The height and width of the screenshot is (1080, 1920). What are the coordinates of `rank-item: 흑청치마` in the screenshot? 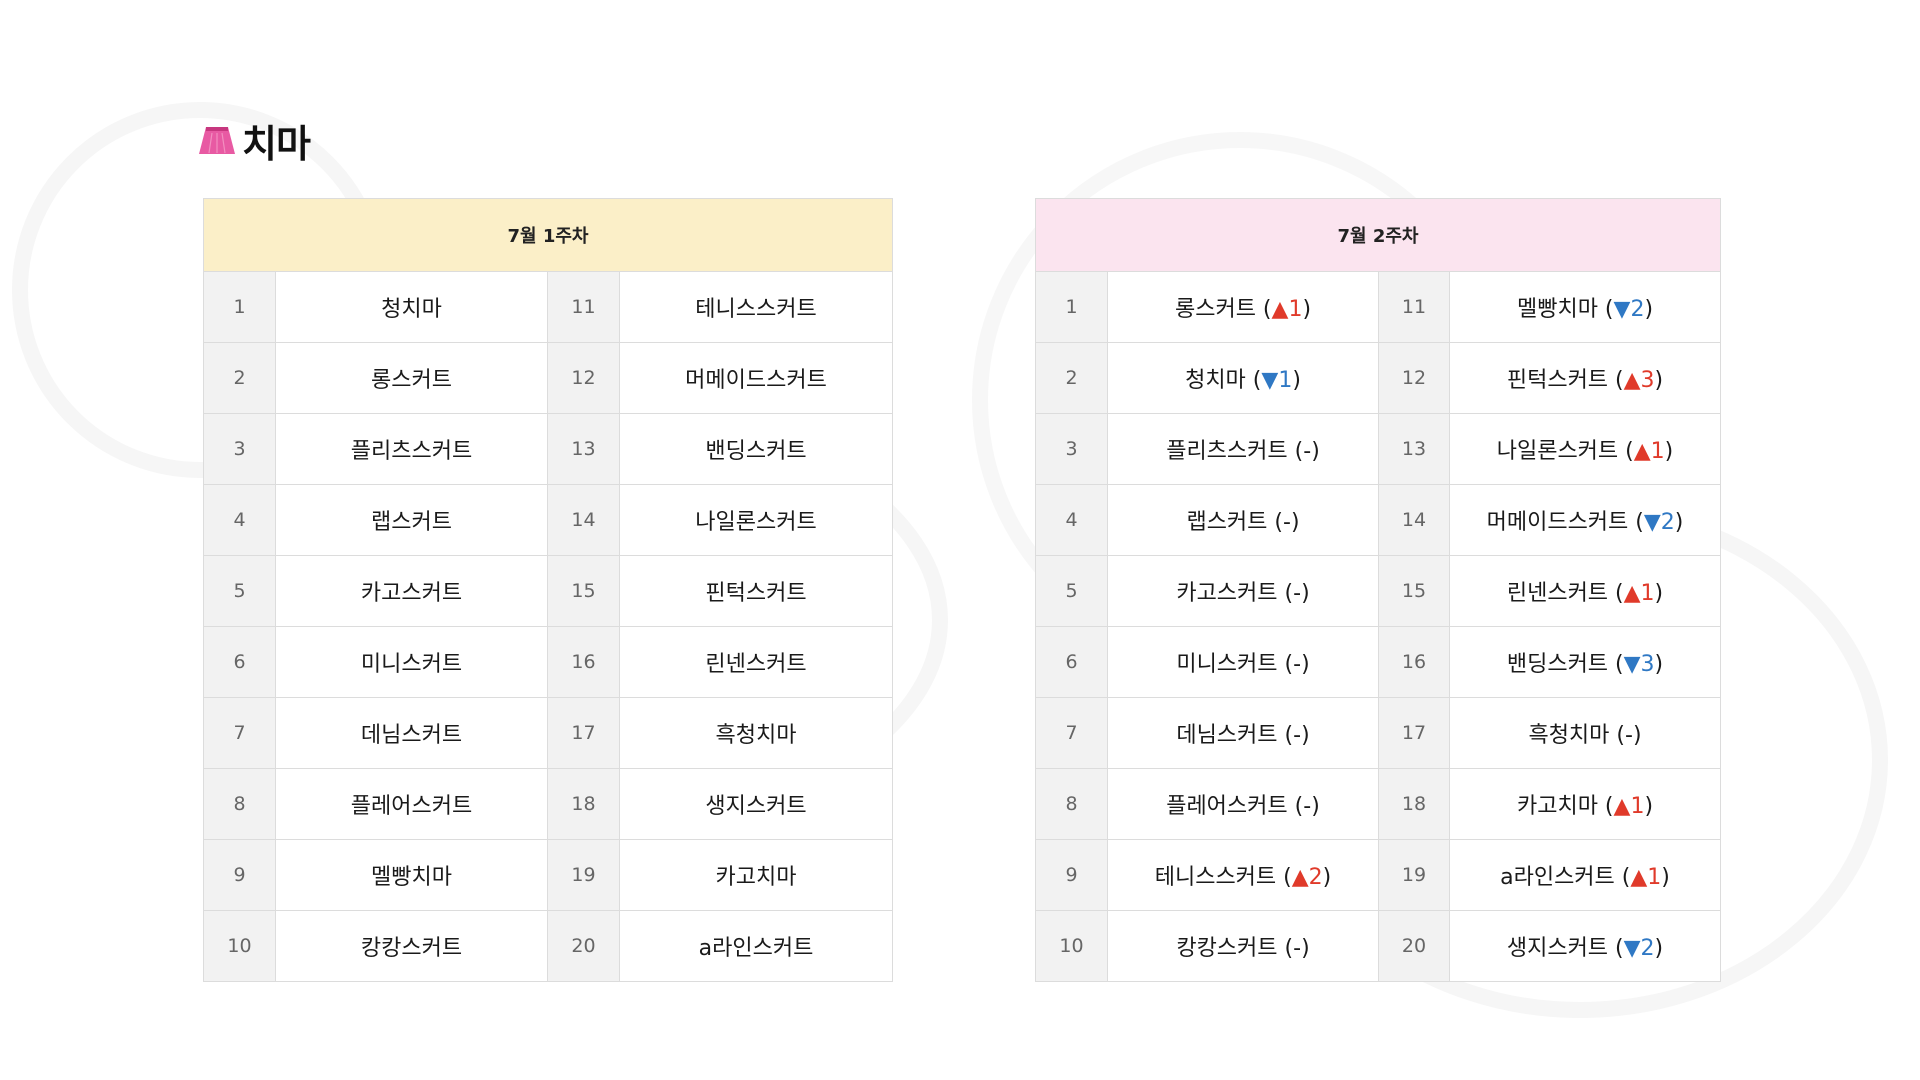 It's located at (756, 733).